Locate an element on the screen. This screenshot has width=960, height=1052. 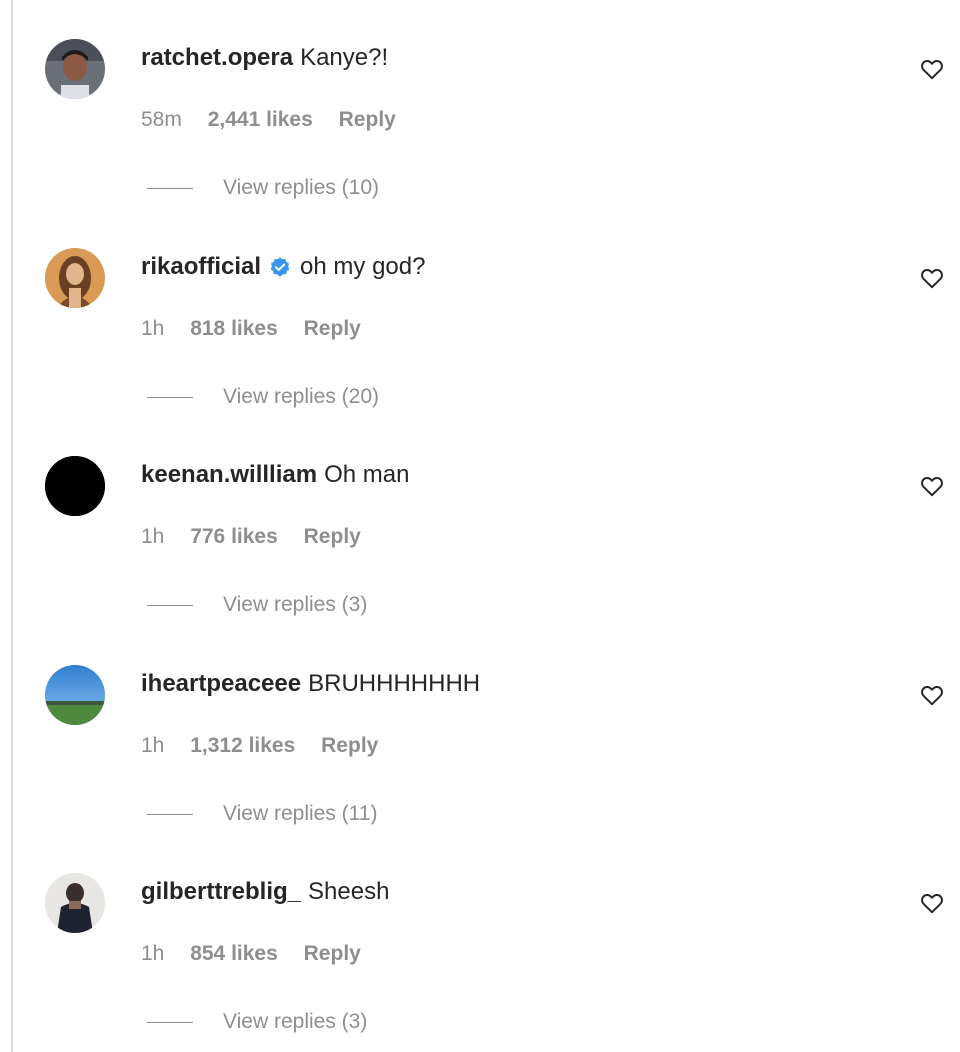
view-replies-label: View replies (11) is located at coordinates (300, 813).